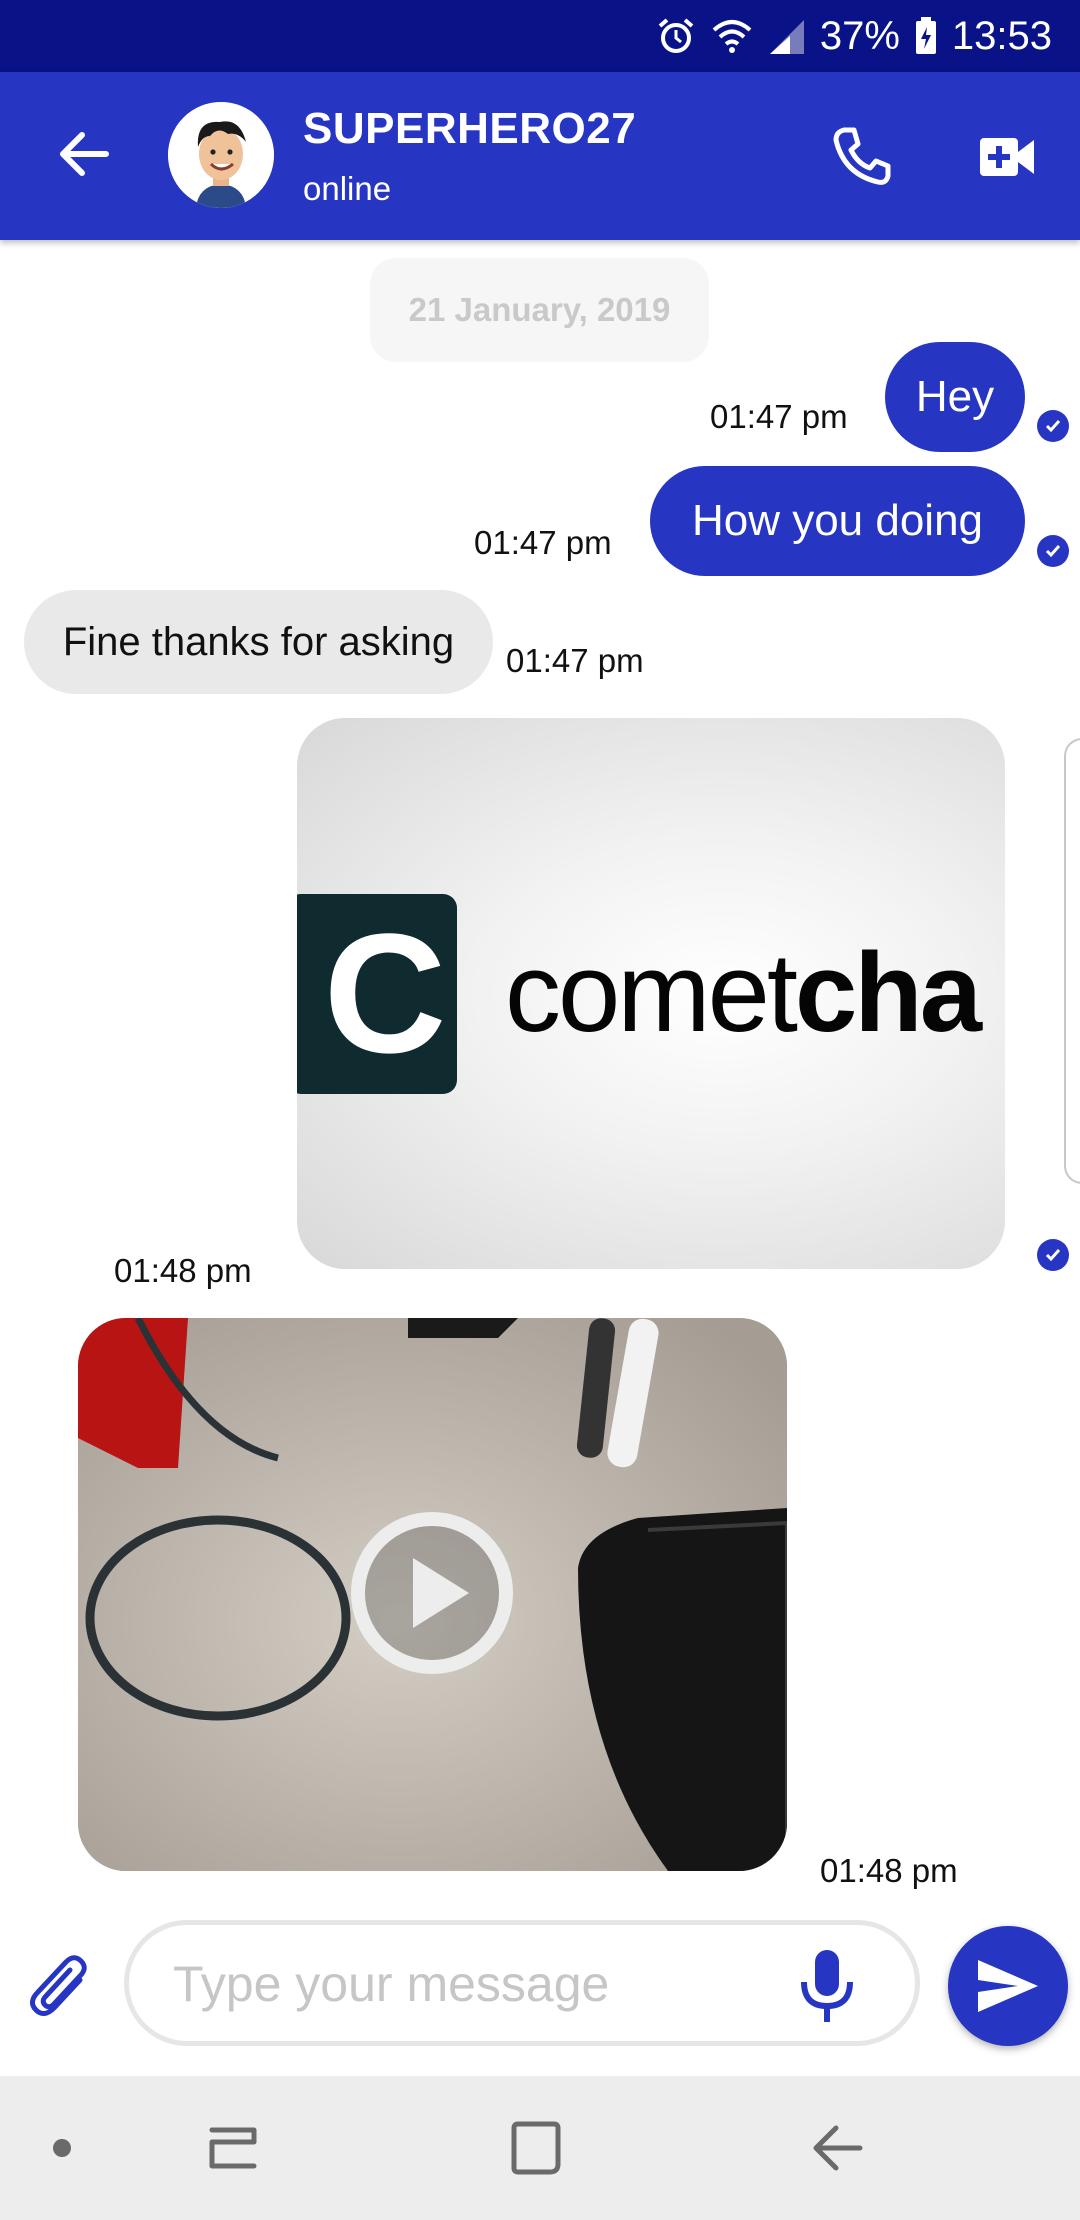  I want to click on outgoing-message-bubble: Hey, so click(955, 397).